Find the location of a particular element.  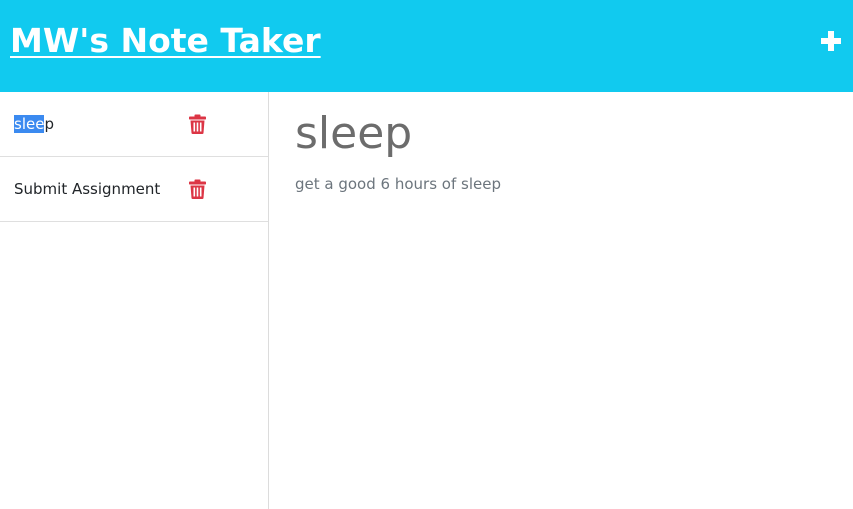

new-note-button is located at coordinates (831, 41).